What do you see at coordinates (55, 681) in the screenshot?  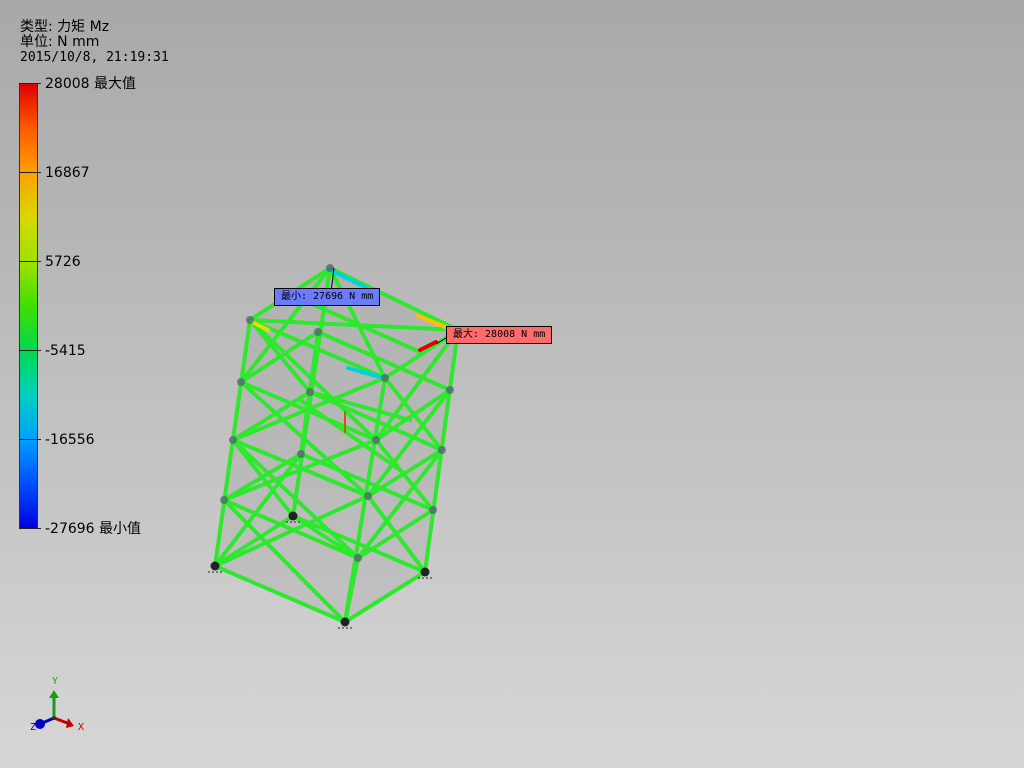 I see `axis-y-label: Y` at bounding box center [55, 681].